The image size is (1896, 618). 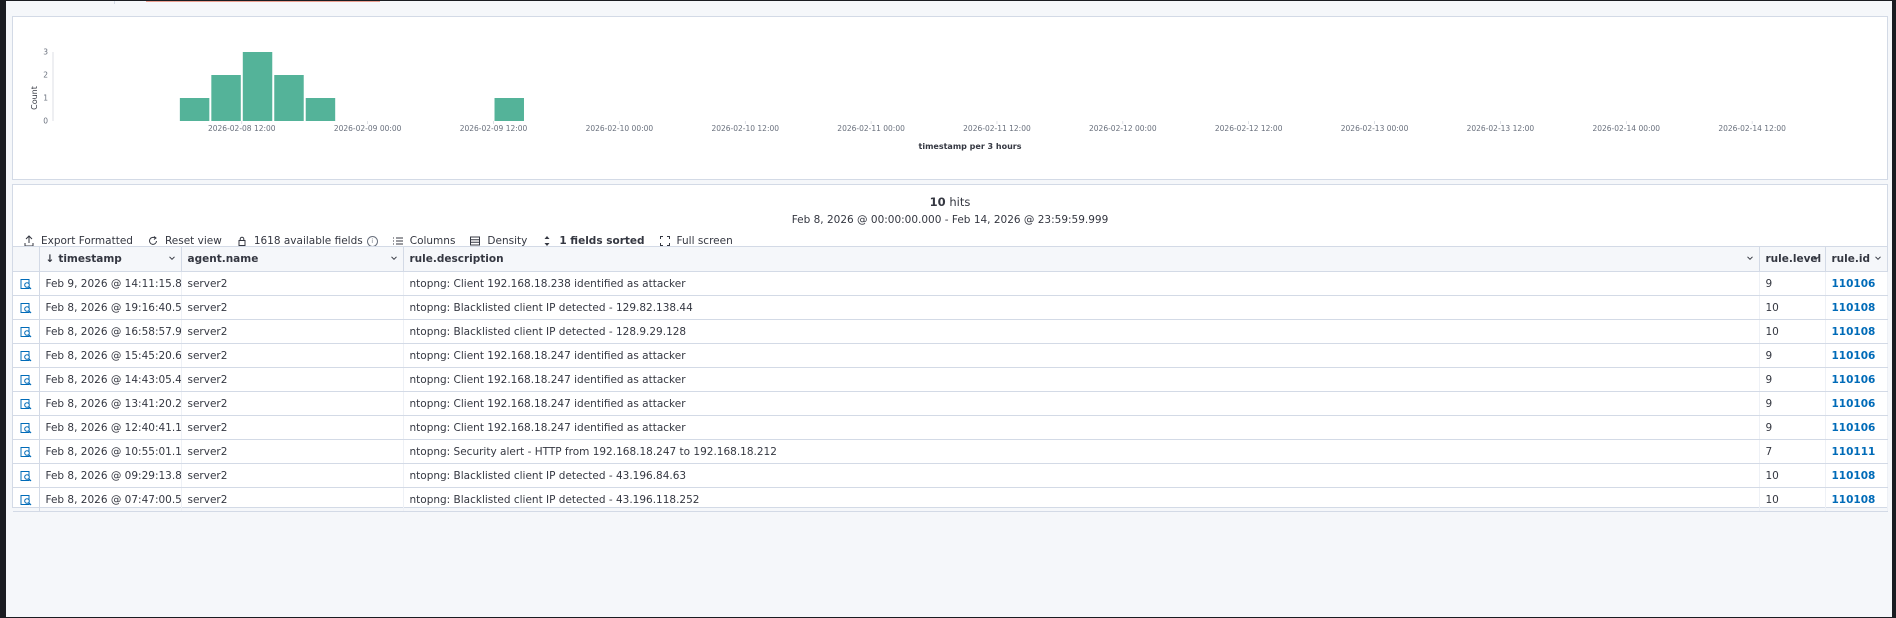 I want to click on cell-timestamp: Feb 8, 2026 @ 14:43:05.434, so click(x=110, y=379).